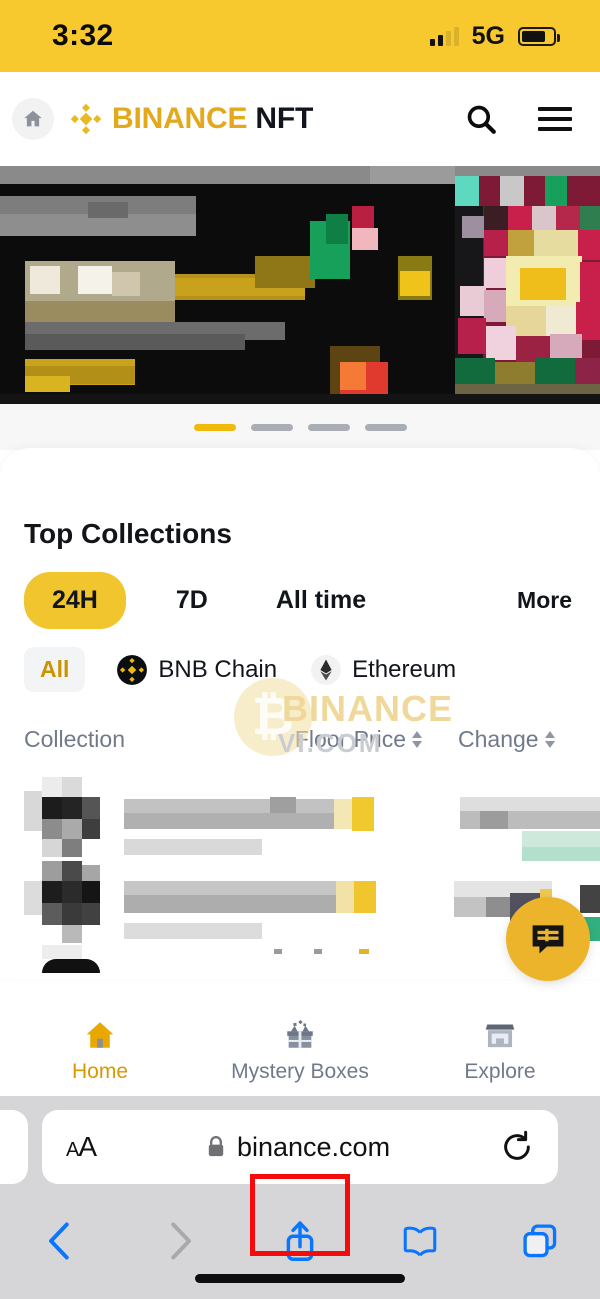 The image size is (600, 1299). I want to click on hamburger-menu-icon, so click(555, 119).